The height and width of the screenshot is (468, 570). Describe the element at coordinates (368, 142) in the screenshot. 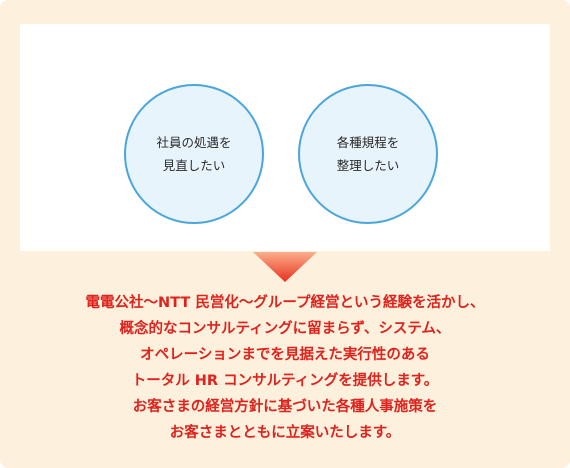

I see `need-circle-line: 各種規程を` at that location.